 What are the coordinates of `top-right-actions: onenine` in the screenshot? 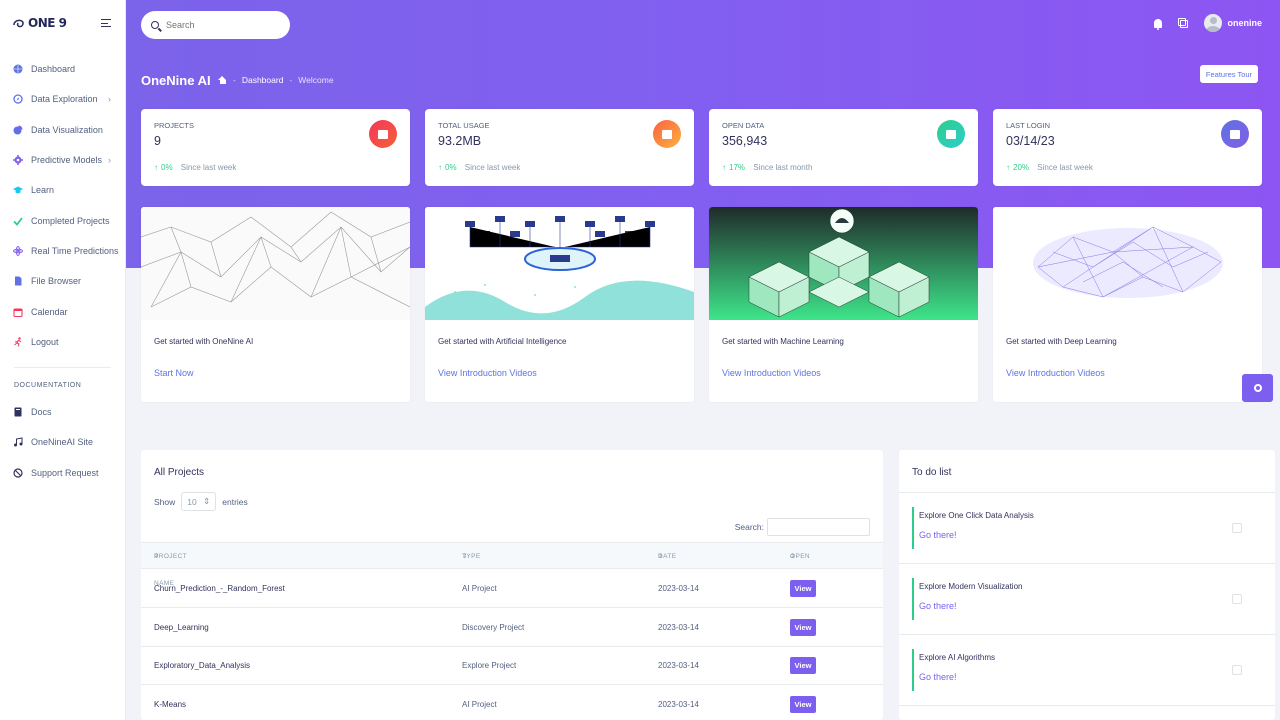 It's located at (1208, 23).